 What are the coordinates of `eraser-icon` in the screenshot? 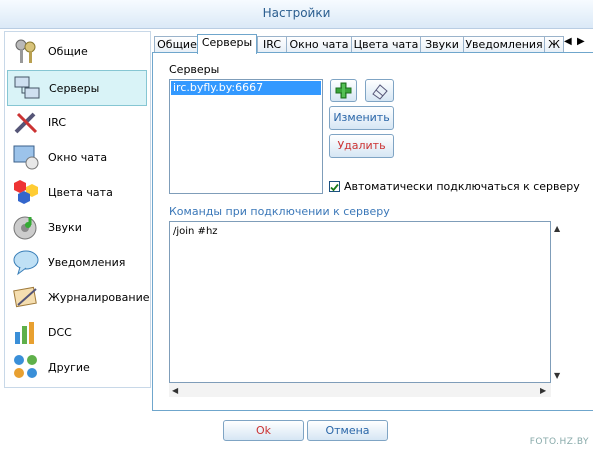 It's located at (380, 92).